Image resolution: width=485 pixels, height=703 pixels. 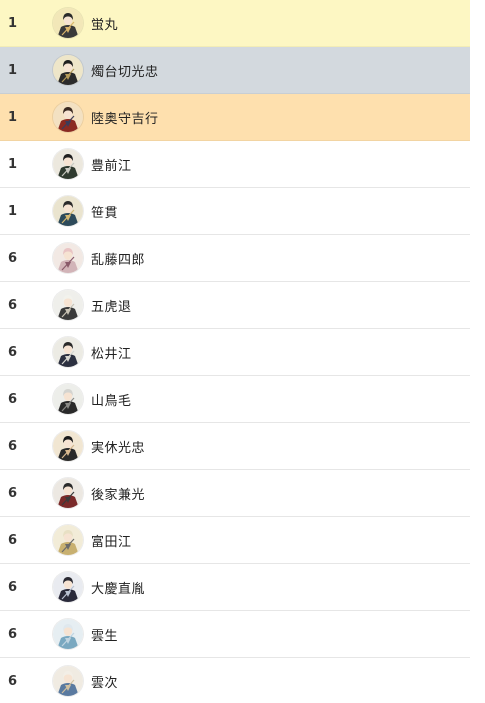 I want to click on ranking-row: 6 雲生, so click(x=235, y=634).